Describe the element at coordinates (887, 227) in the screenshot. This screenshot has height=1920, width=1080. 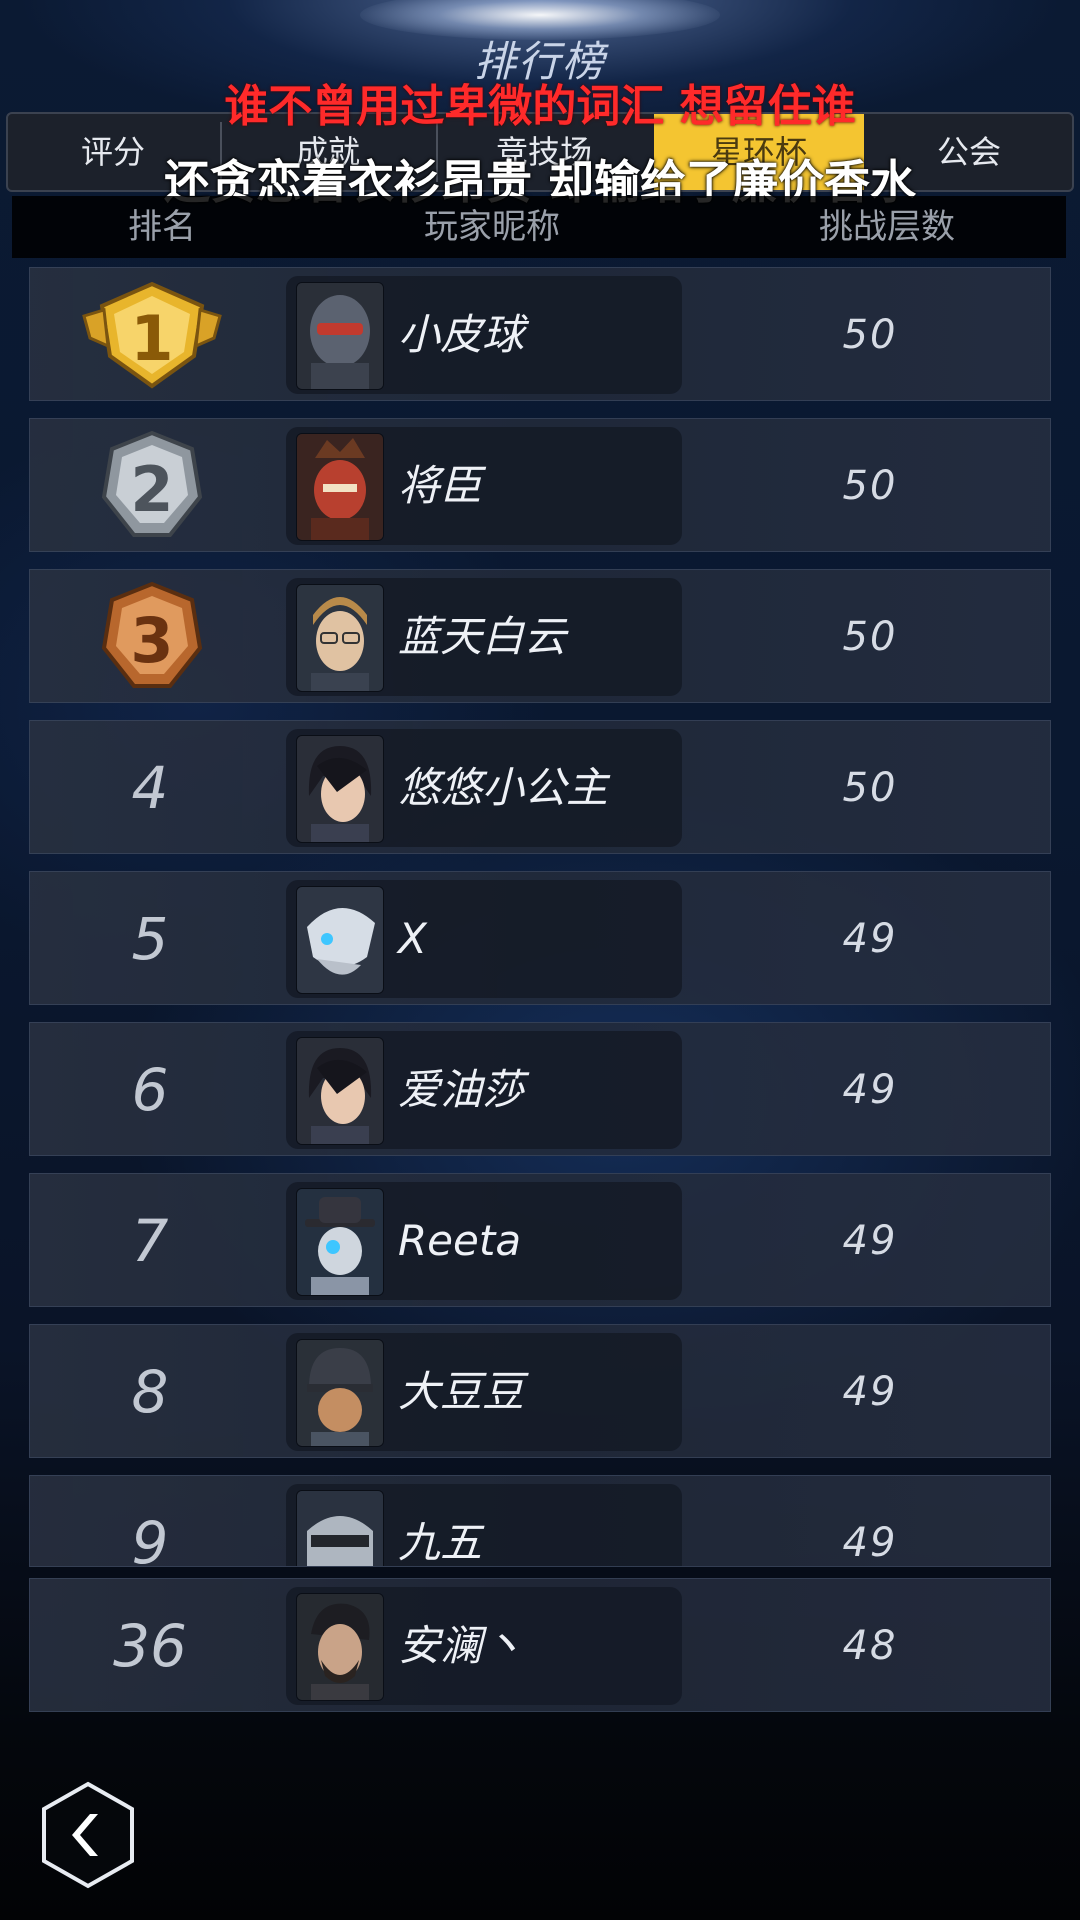
I see `column-header-floors: 挑战层数` at that location.